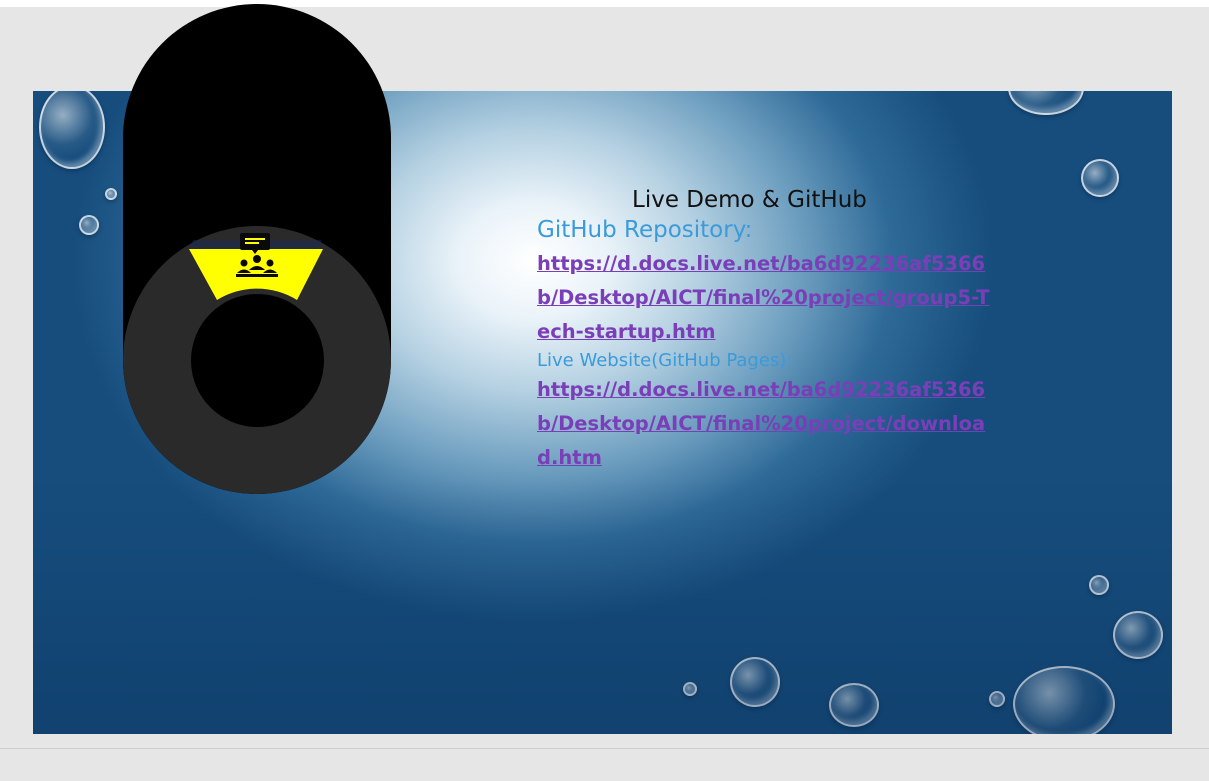  What do you see at coordinates (604, 748) in the screenshot?
I see `status-bar-divider` at bounding box center [604, 748].